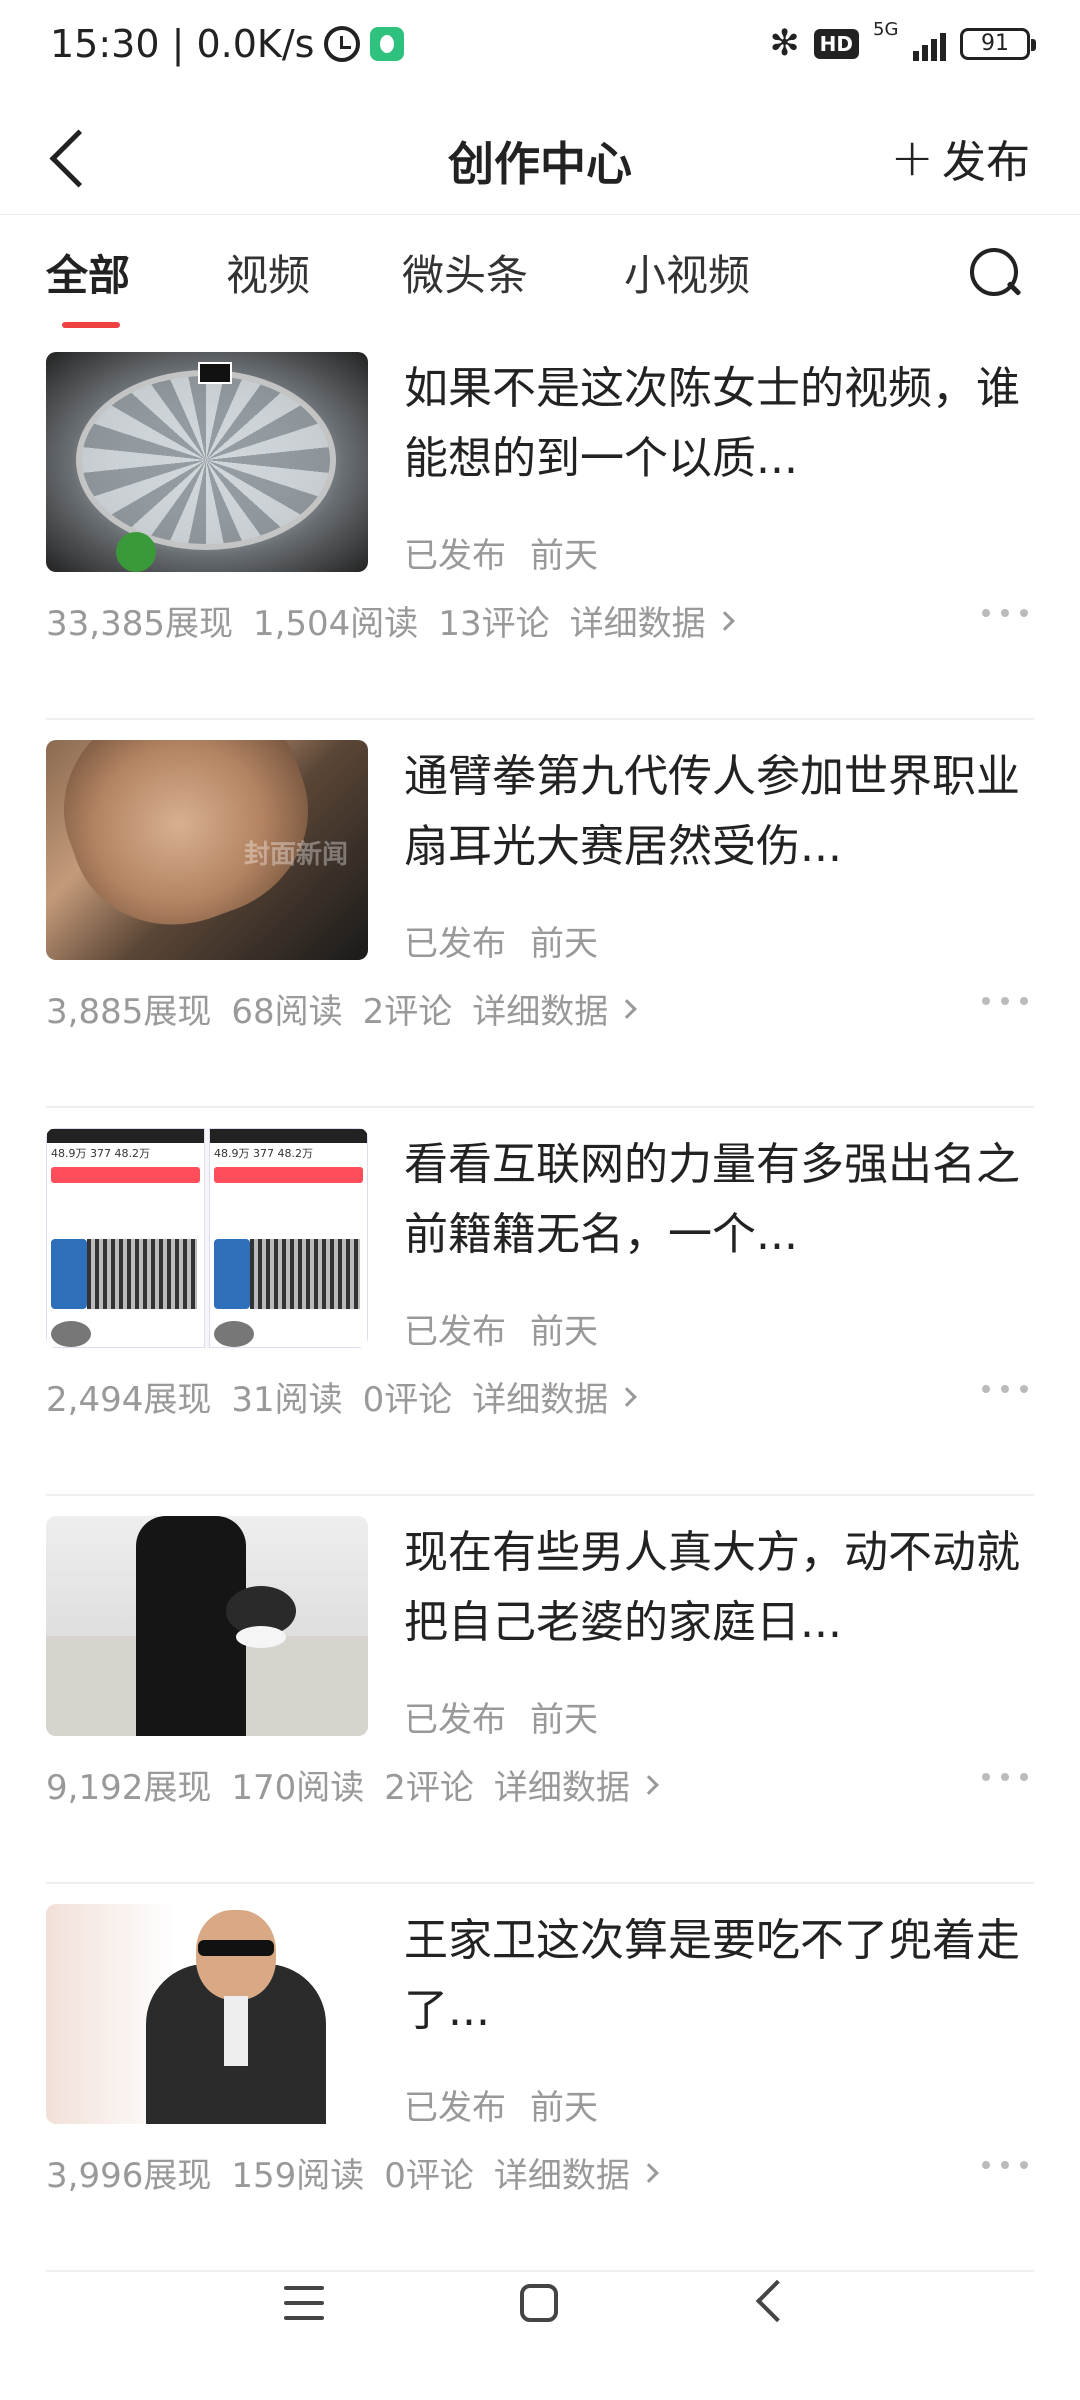 The image size is (1080, 2400). I want to click on reads-count: 170阅读, so click(298, 1788).